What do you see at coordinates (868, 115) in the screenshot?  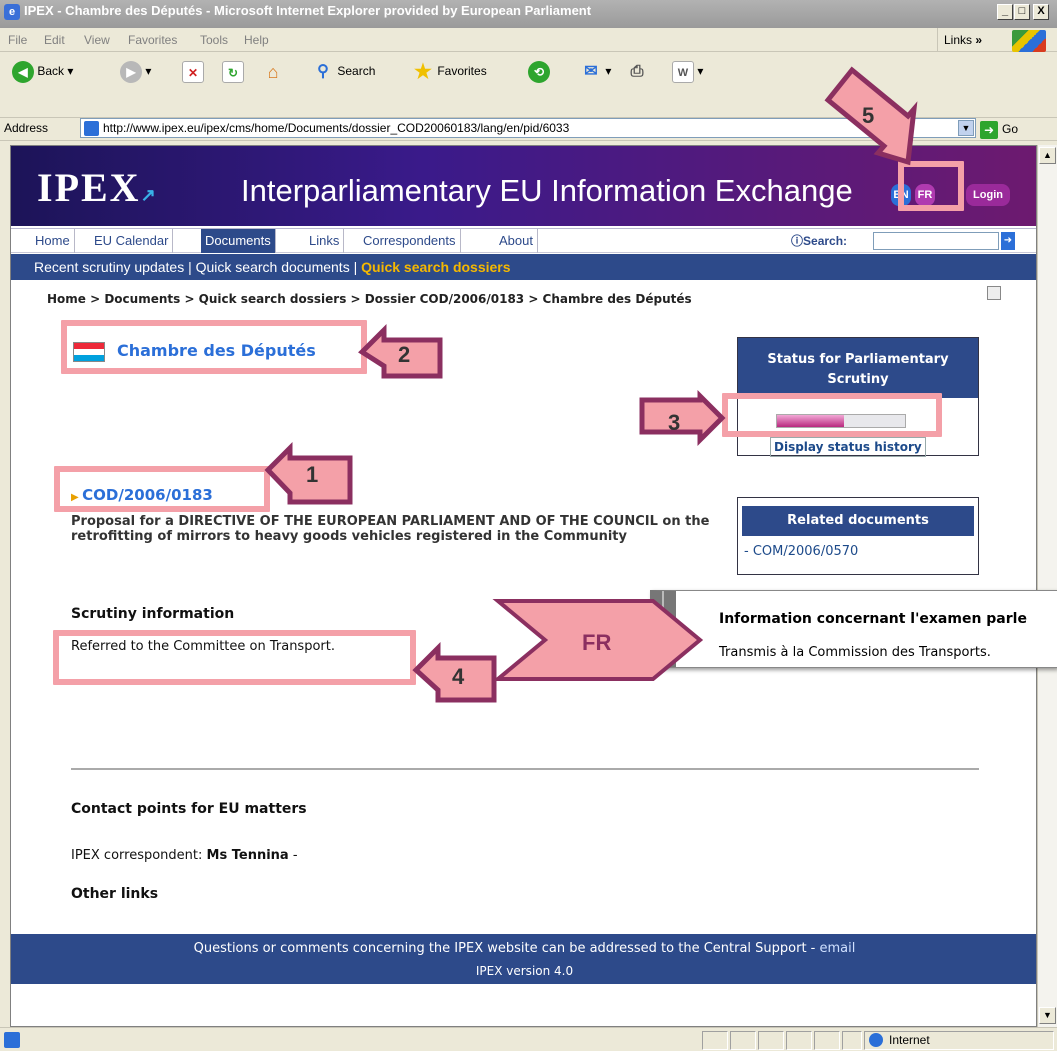 I see `callout-number-5: 5` at bounding box center [868, 115].